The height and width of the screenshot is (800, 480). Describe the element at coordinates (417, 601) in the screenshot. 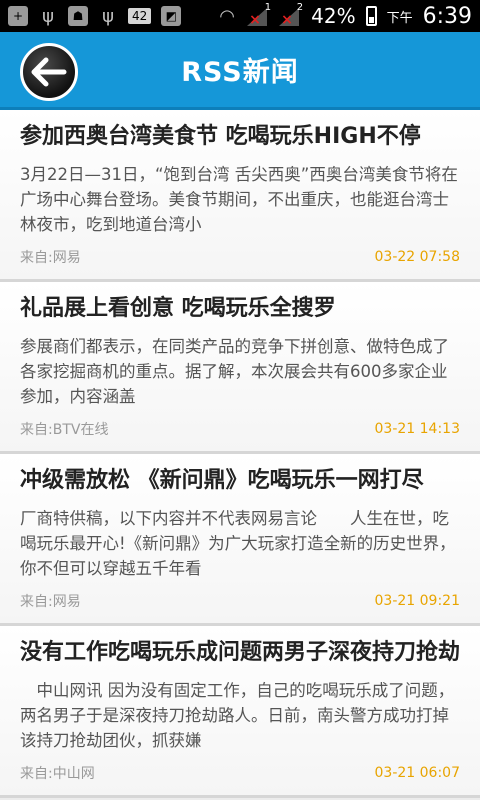

I see `news-date: 03-21 09:21` at that location.